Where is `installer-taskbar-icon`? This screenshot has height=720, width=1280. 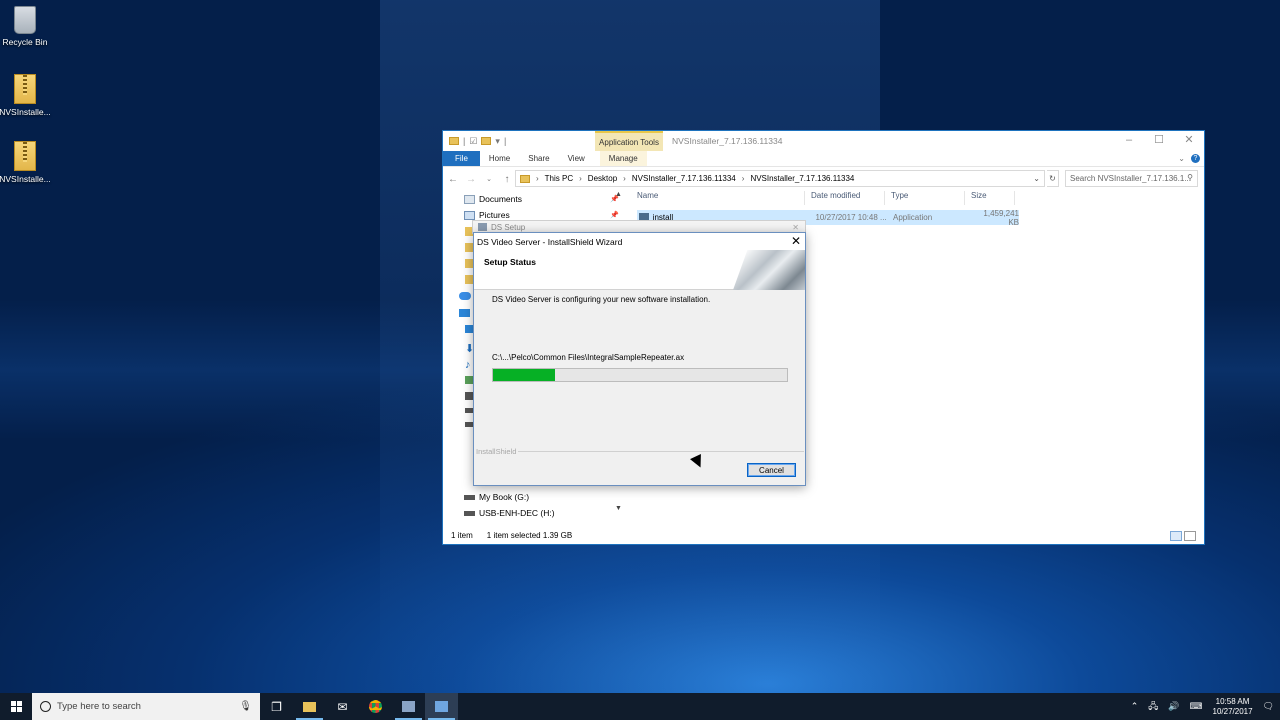 installer-taskbar-icon is located at coordinates (408, 706).